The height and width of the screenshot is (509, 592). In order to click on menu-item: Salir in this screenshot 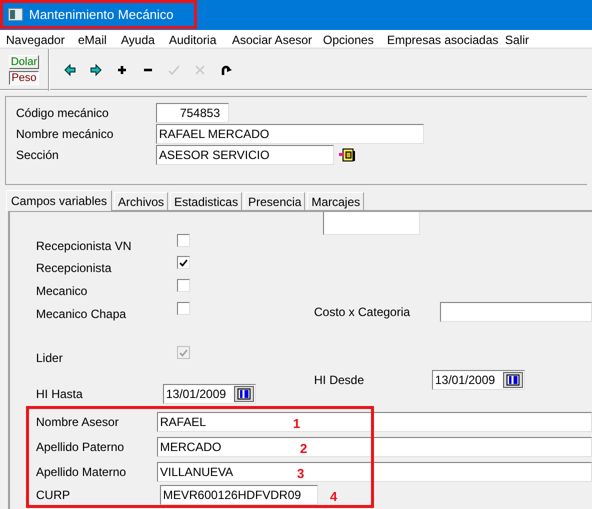, I will do `click(517, 40)`.